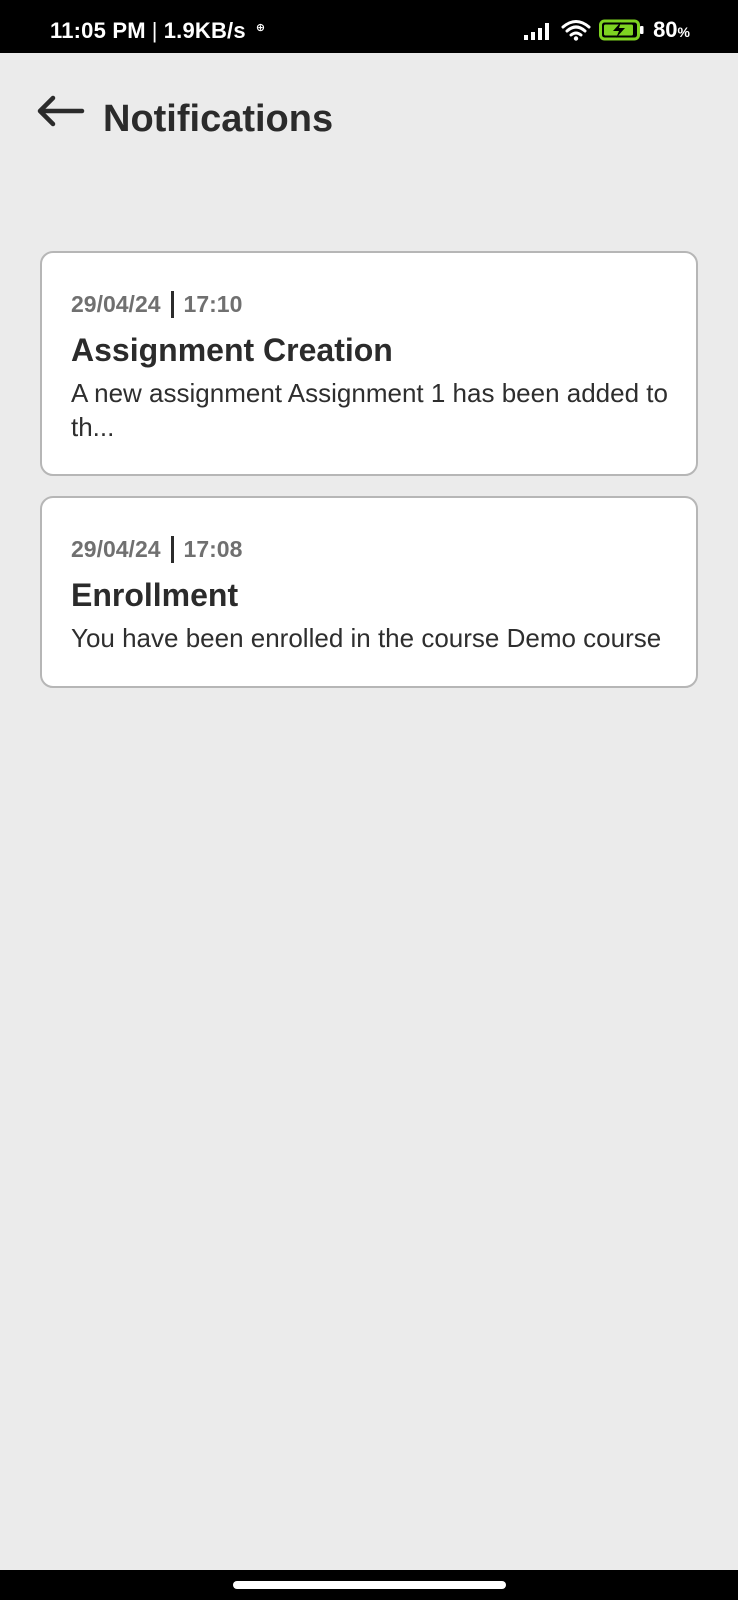 The height and width of the screenshot is (1600, 738). What do you see at coordinates (213, 549) in the screenshot?
I see `notification-time: 17:08` at bounding box center [213, 549].